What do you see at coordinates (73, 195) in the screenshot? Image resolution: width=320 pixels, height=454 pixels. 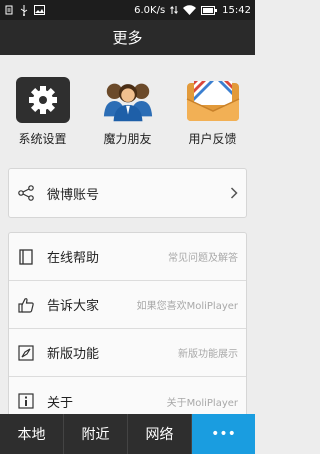 I see `weibo-account-label: 微博账号` at bounding box center [73, 195].